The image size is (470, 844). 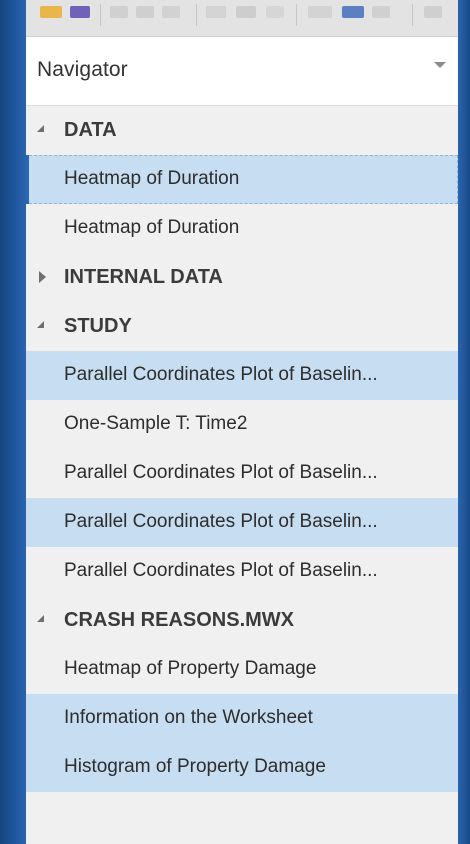 I want to click on navigator-title: Navigator, so click(x=82, y=69).